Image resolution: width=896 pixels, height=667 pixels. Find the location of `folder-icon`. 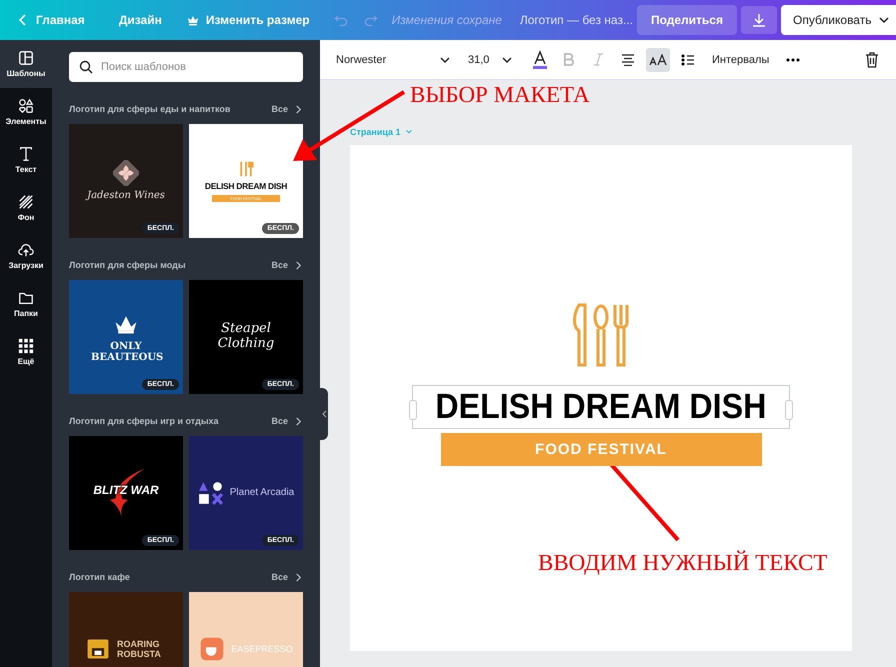

folder-icon is located at coordinates (26, 298).